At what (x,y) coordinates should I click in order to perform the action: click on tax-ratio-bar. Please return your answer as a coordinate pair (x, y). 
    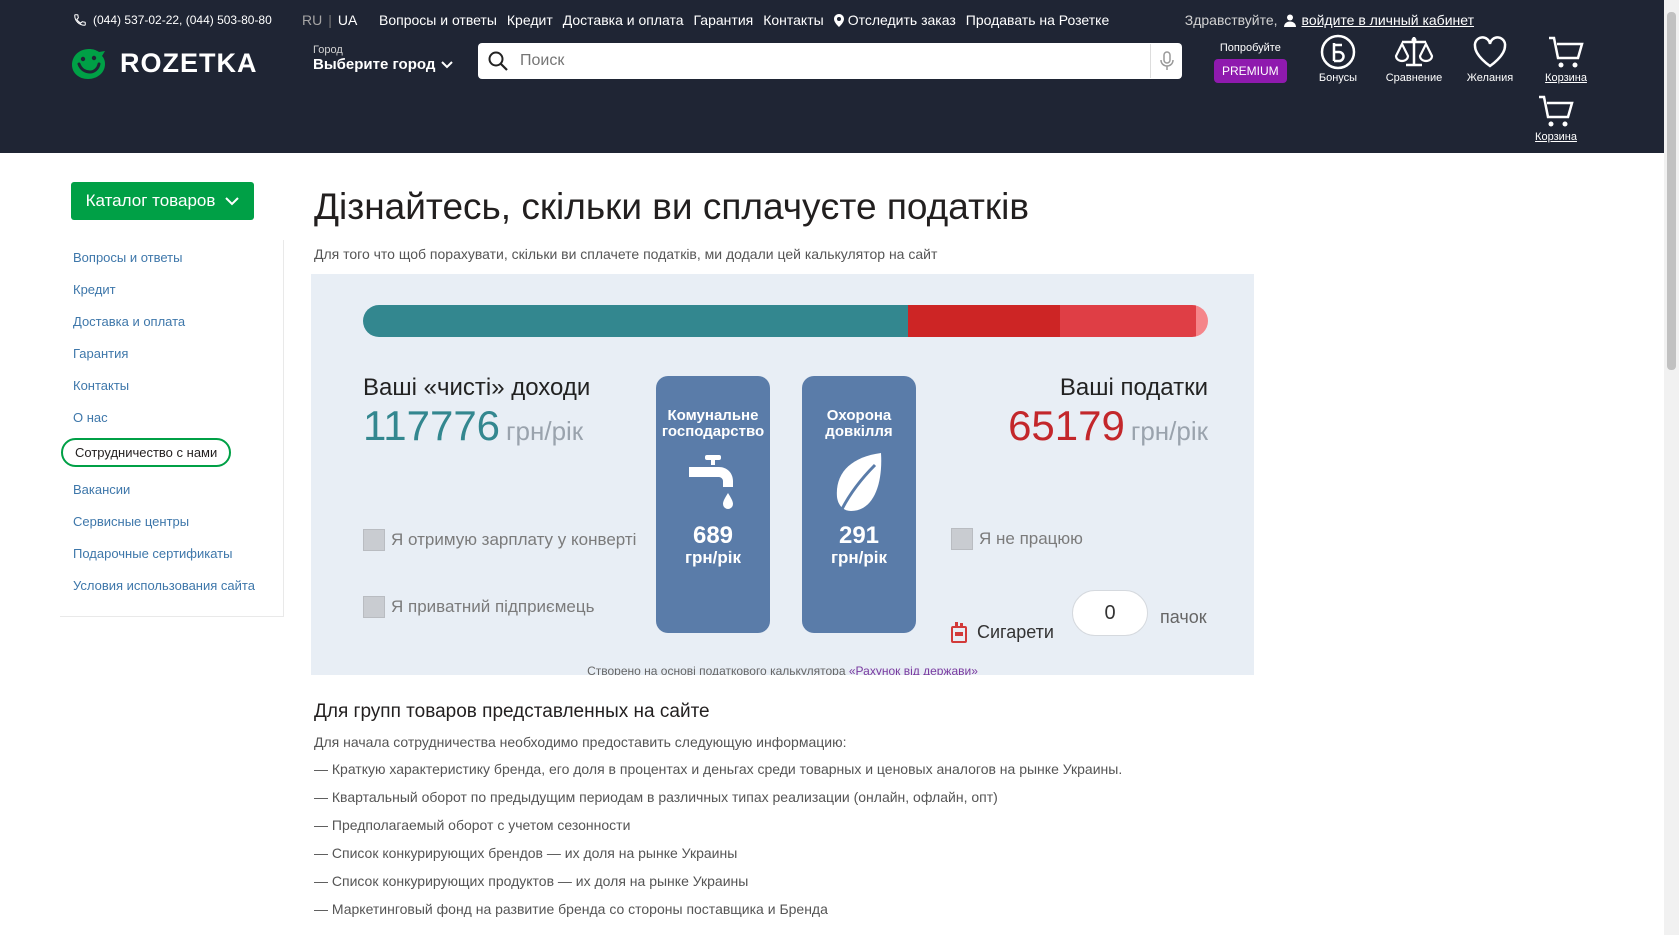
    Looking at the image, I should click on (785, 321).